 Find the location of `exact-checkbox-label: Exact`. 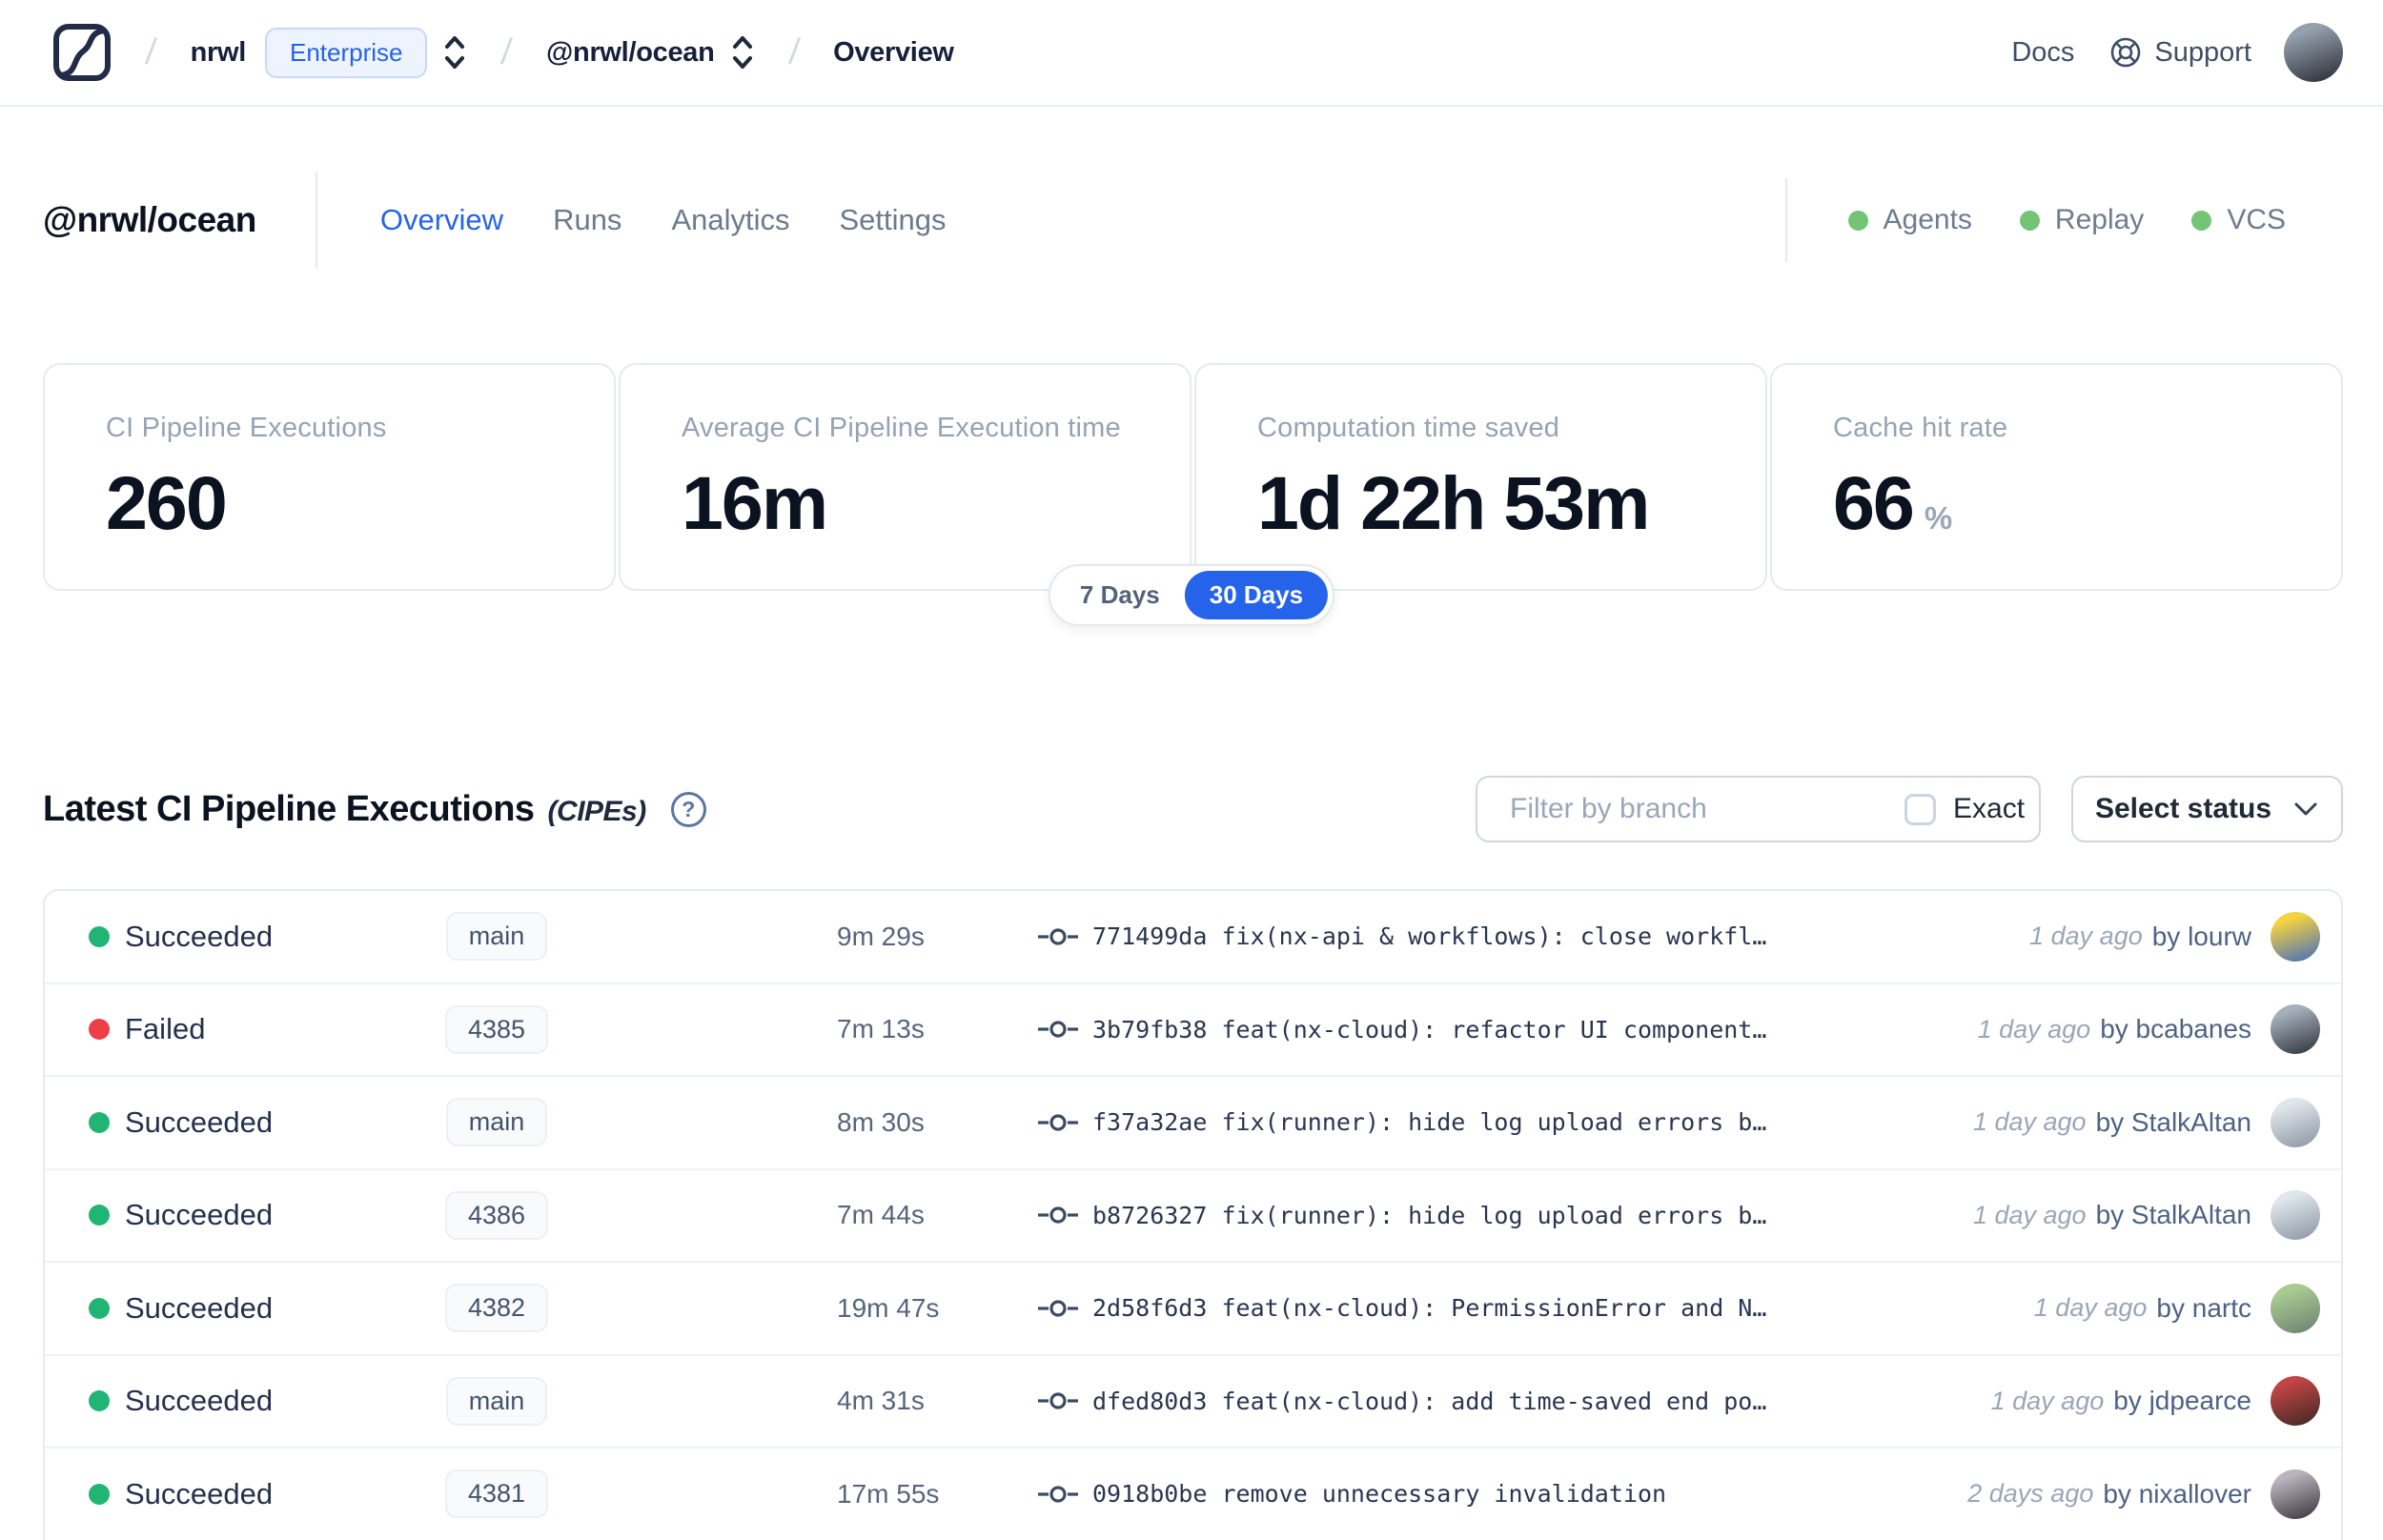

exact-checkbox-label: Exact is located at coordinates (1989, 808).